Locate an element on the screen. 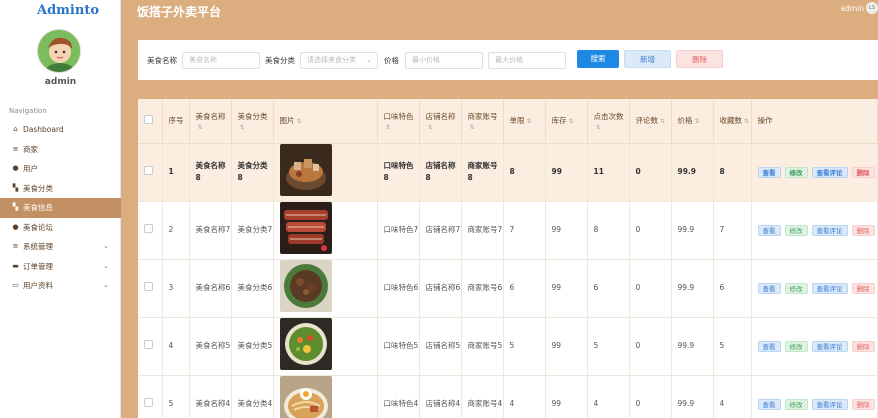 This screenshot has width=878, height=418. index-cell: 2 is located at coordinates (176, 230).